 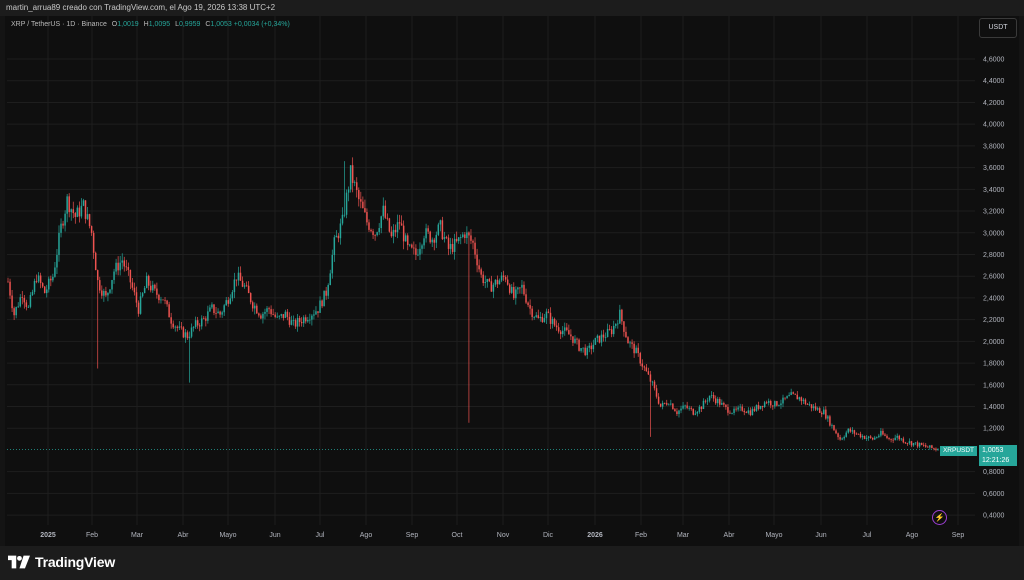 I want to click on brand-name: TradingView, so click(x=75, y=562).